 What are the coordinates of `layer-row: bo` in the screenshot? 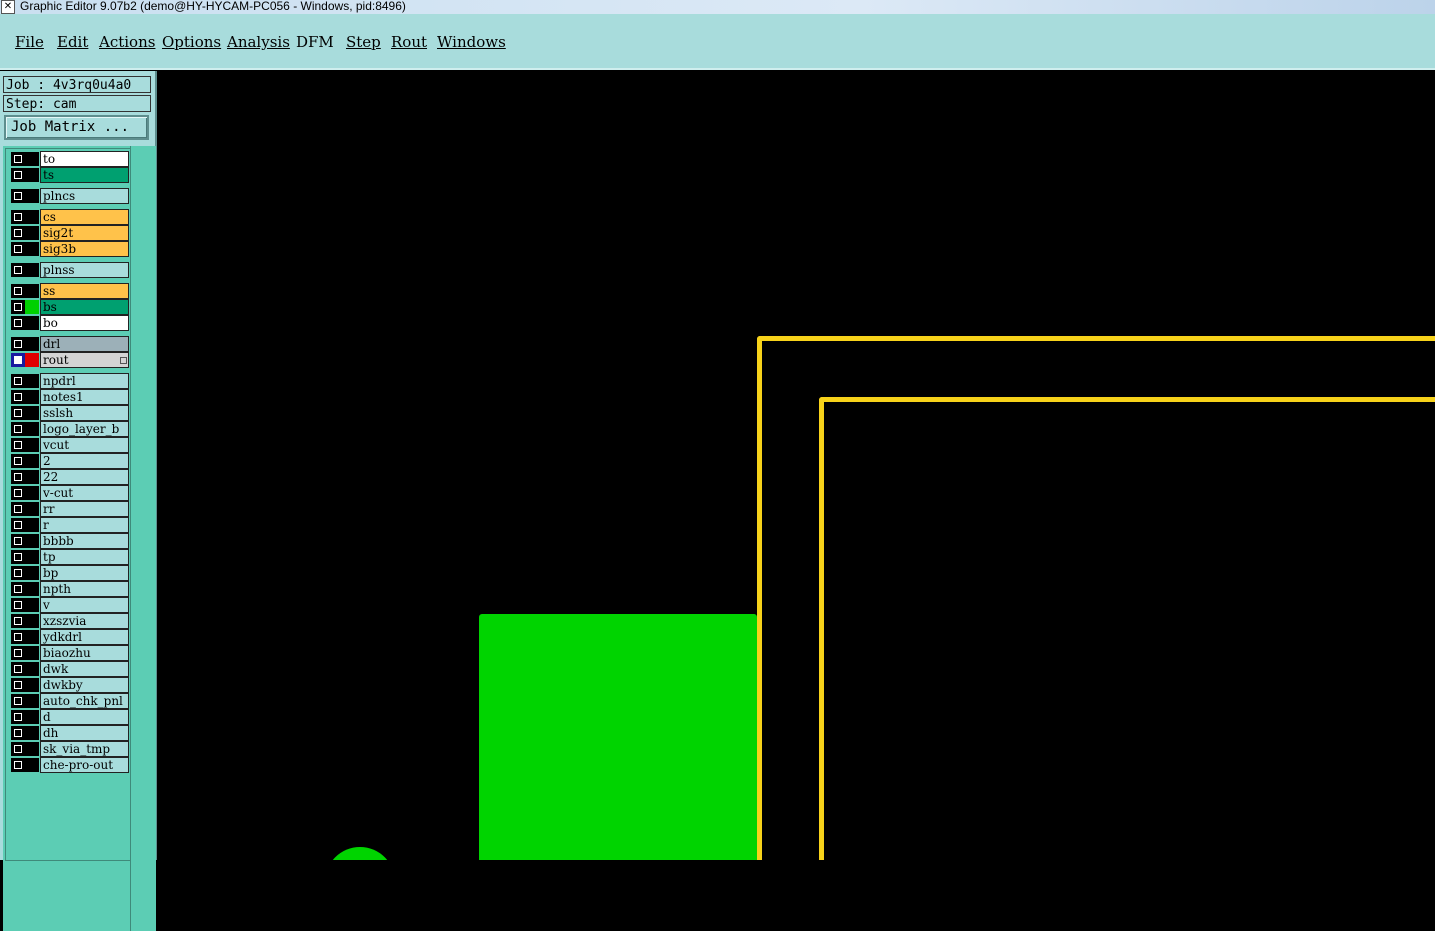 It's located at (69, 323).